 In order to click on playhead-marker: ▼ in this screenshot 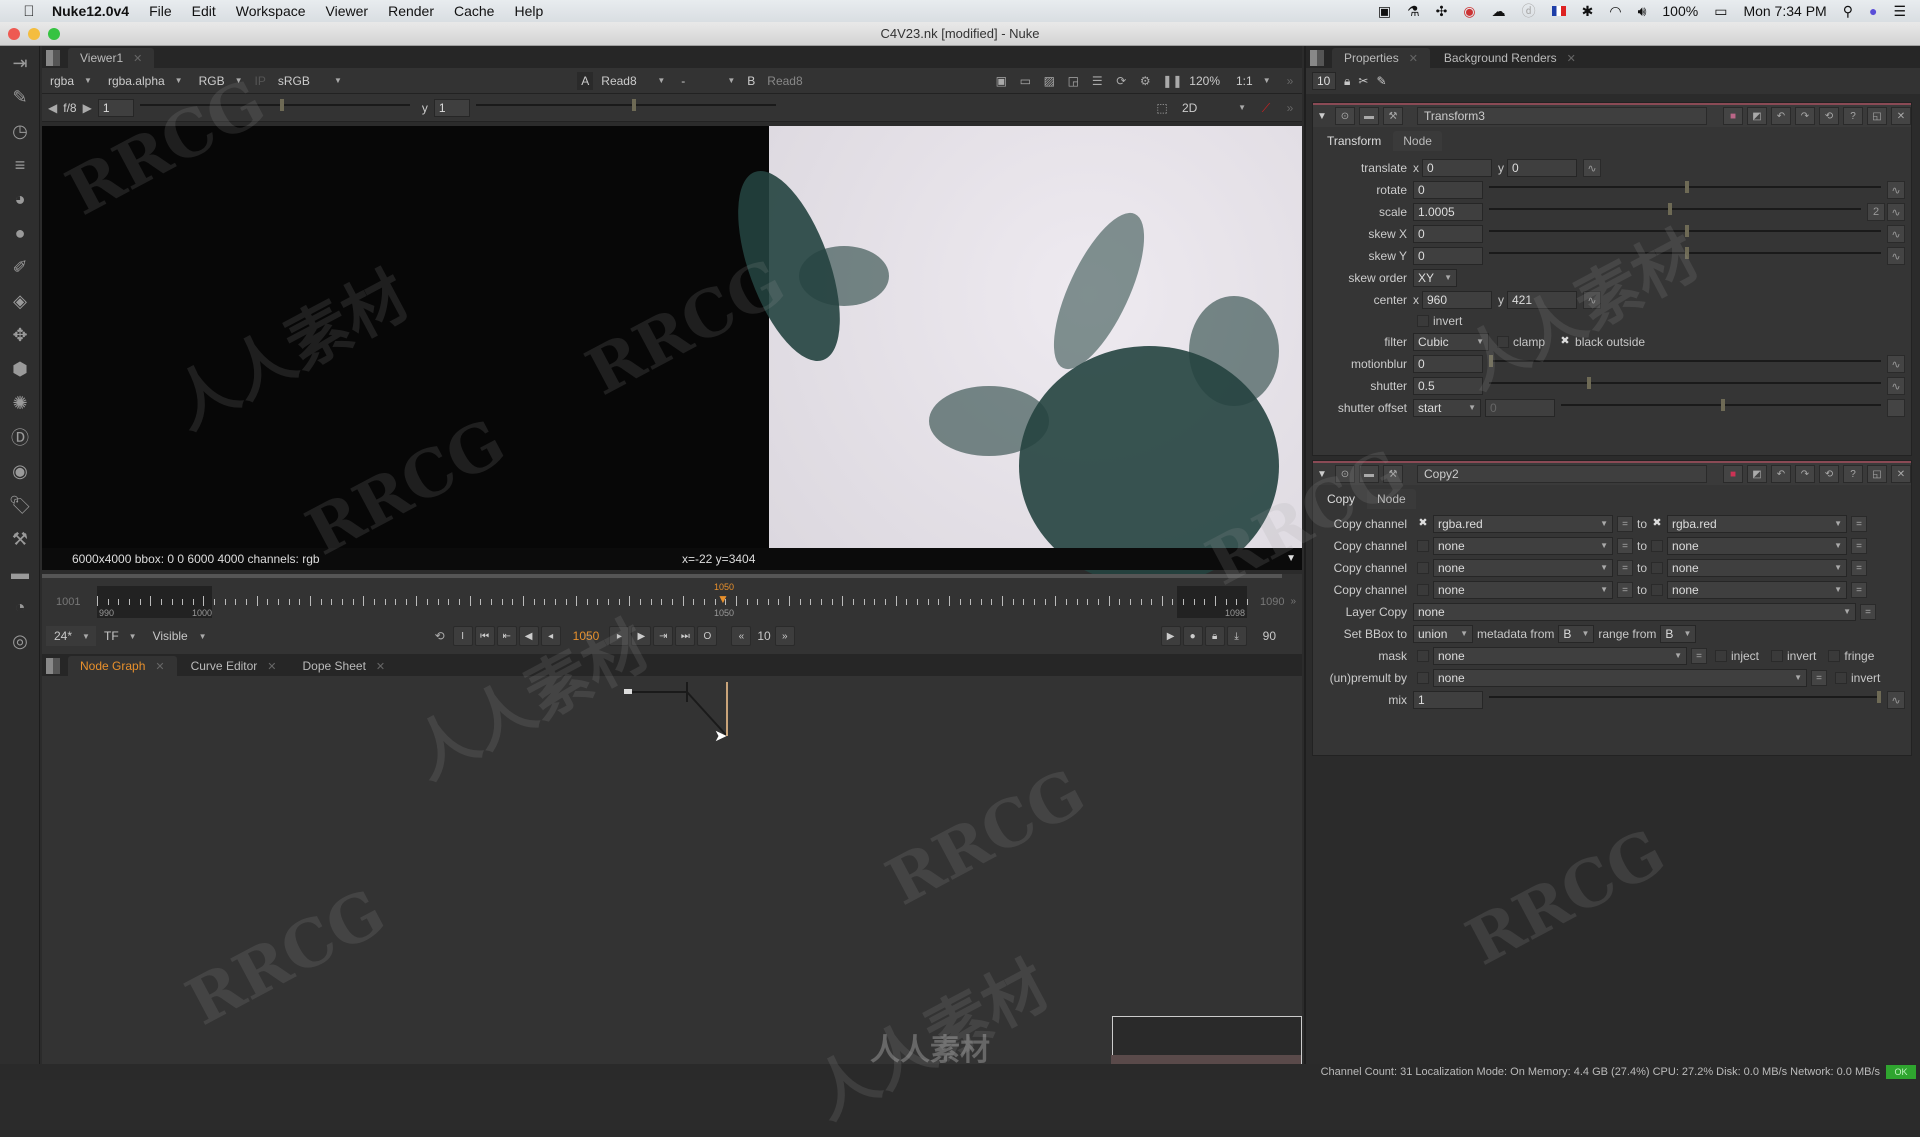, I will do `click(723, 599)`.